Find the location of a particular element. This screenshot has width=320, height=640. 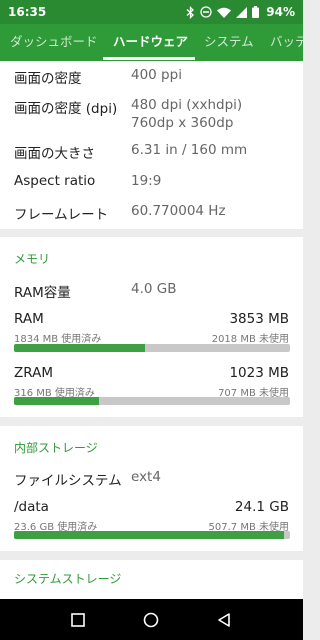

do-not-disturb-icon is located at coordinates (206, 12).